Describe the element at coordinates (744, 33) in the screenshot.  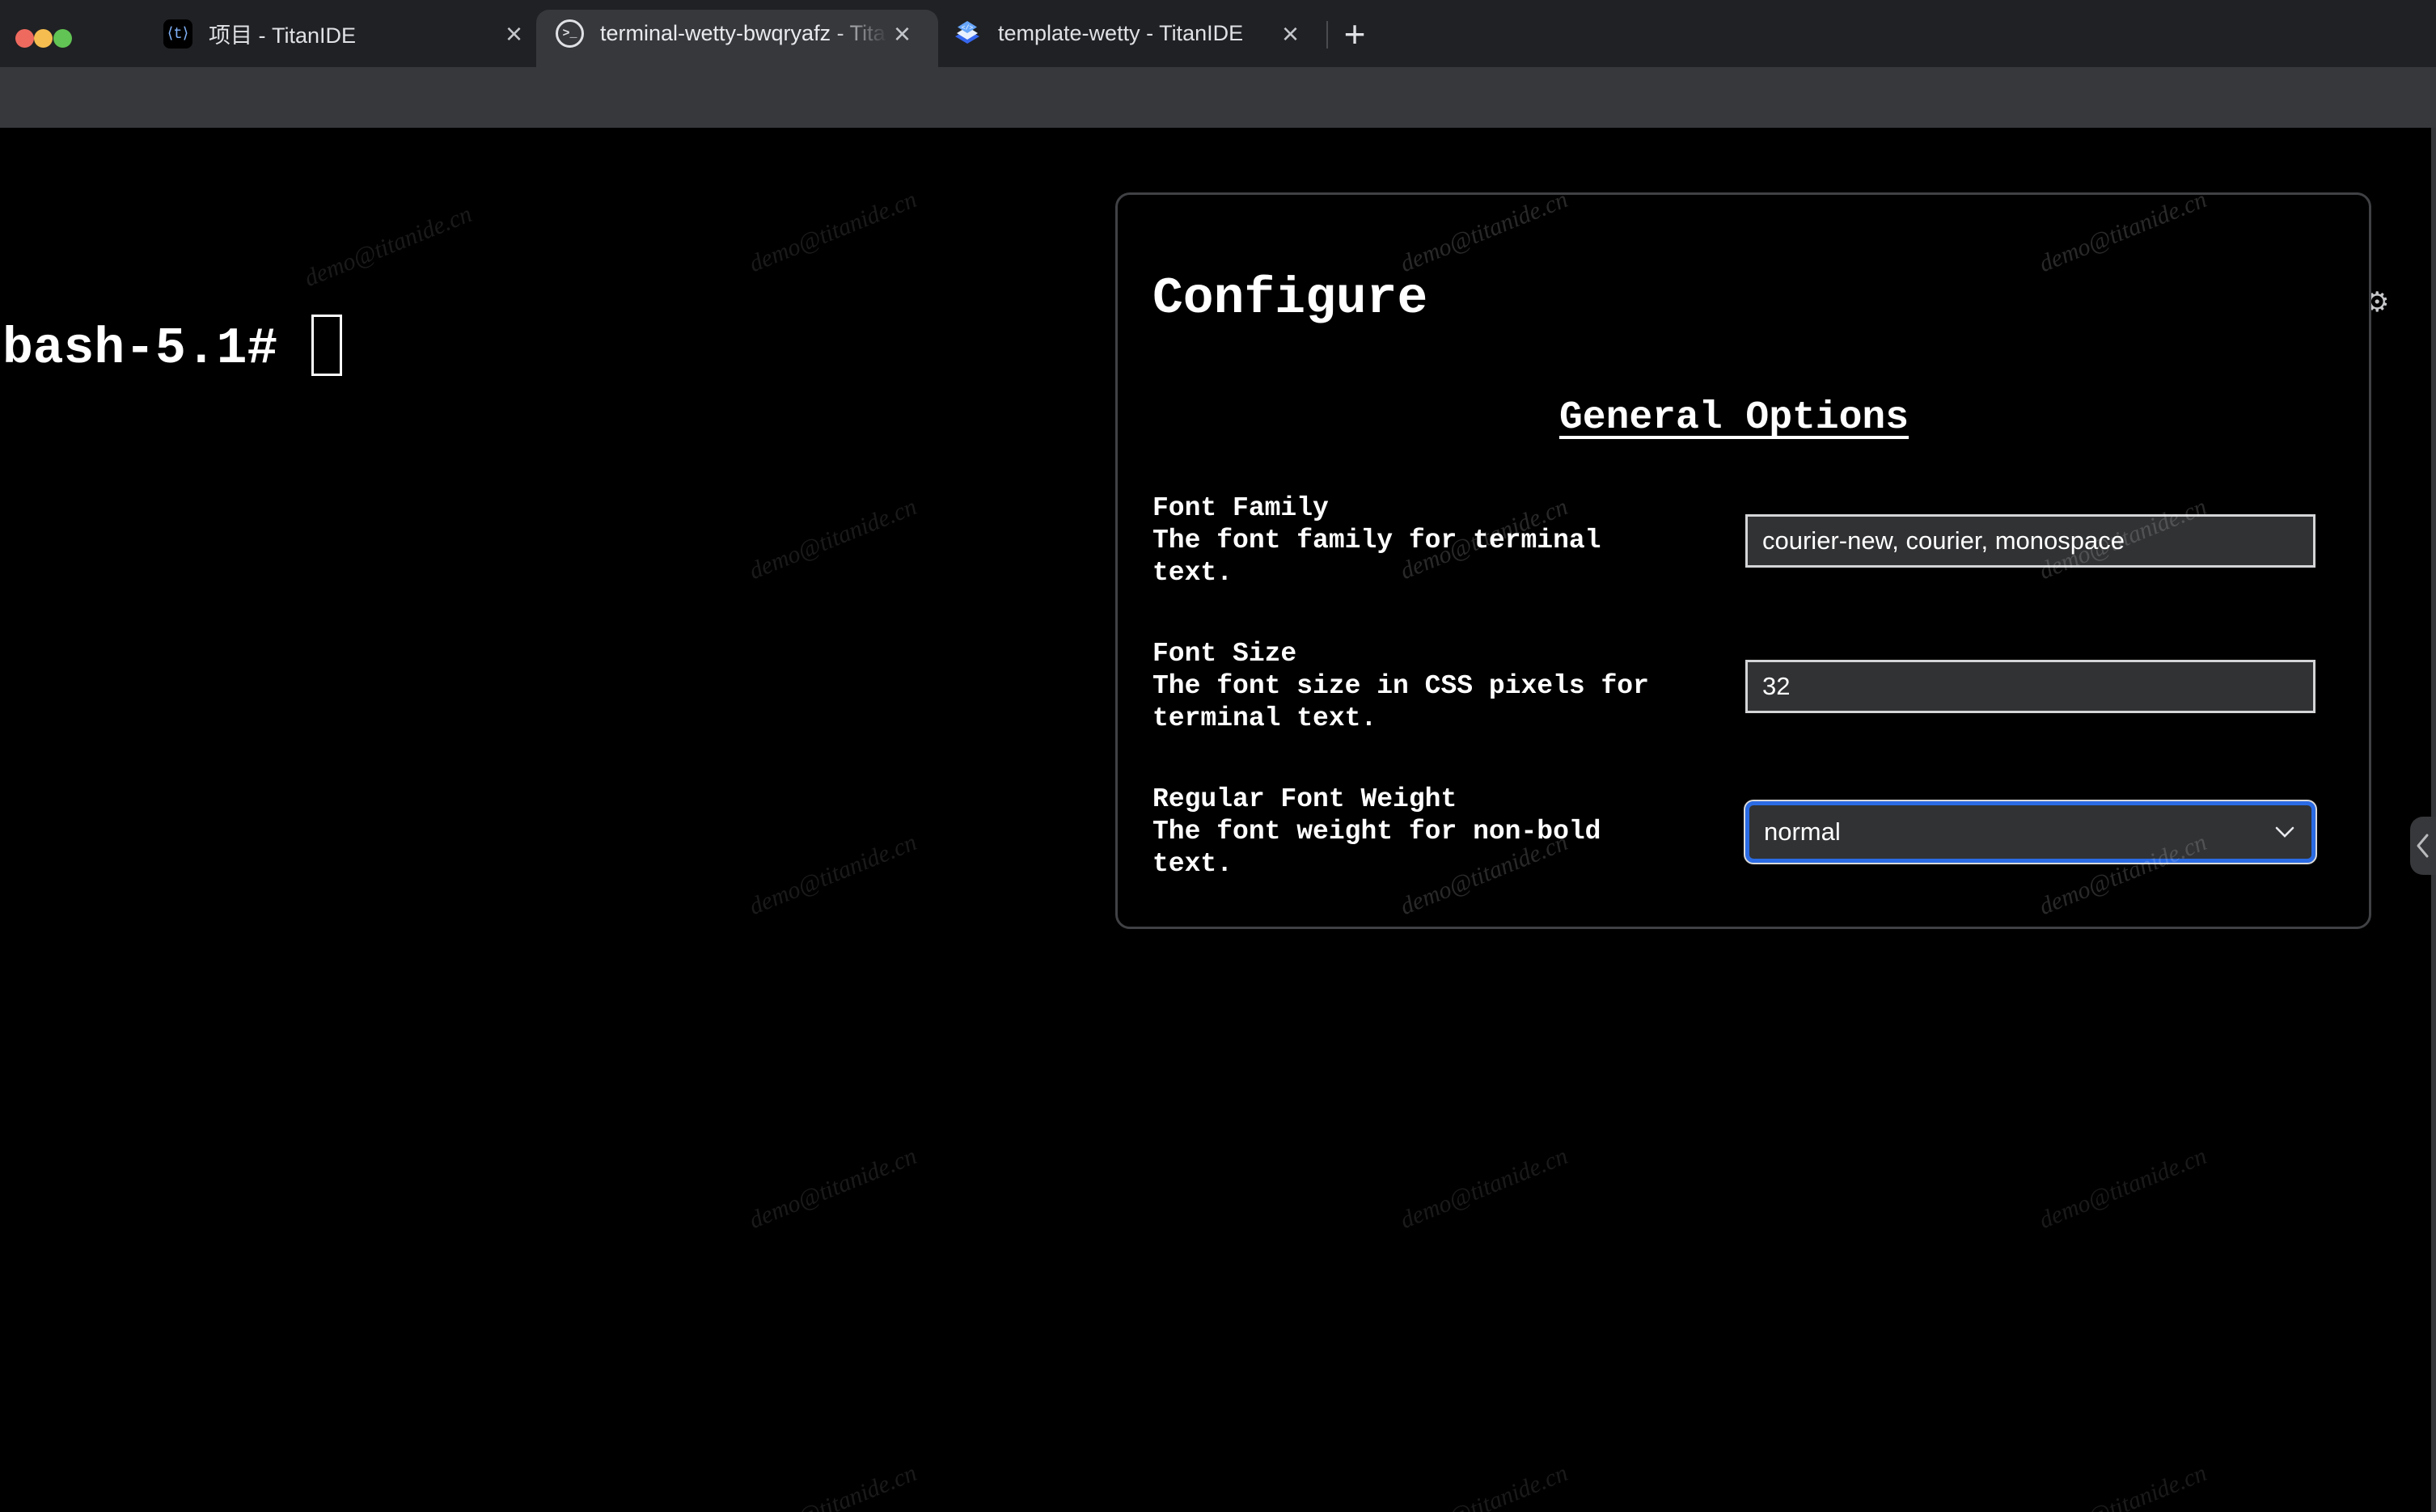
I see `tab-title: terminal-wetty-bwqryafz - Tita` at that location.